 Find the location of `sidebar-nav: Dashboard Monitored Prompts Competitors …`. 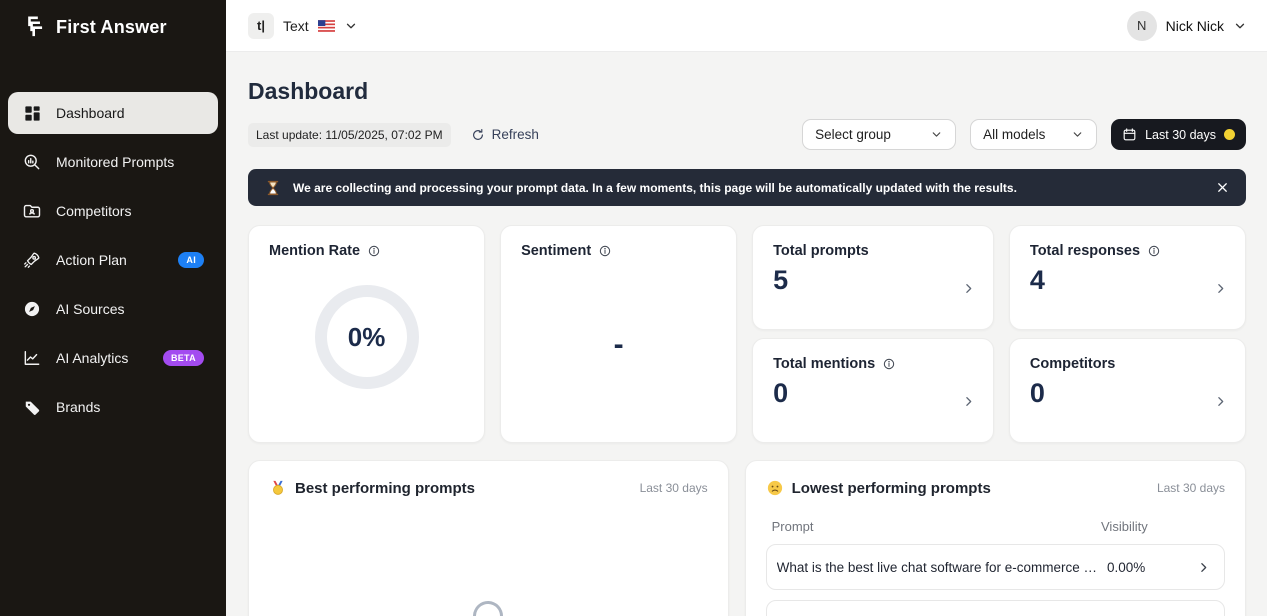

sidebar-nav: Dashboard Monitored Prompts Competitors … is located at coordinates (113, 260).